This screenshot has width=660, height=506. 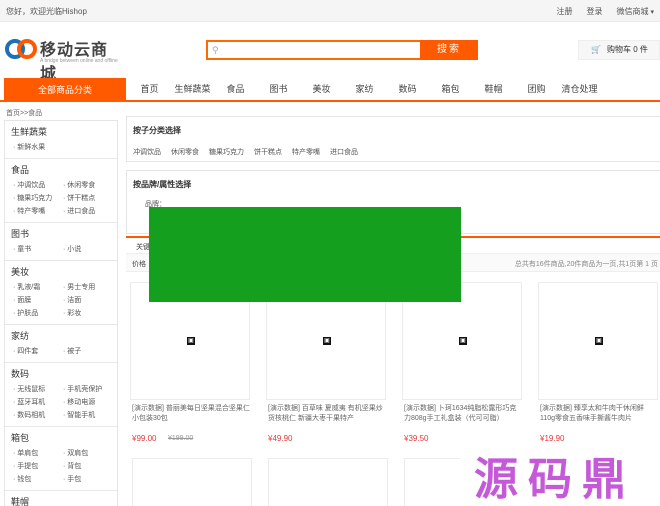 I want to click on sort-keyword: 关键, so click(x=143, y=247).